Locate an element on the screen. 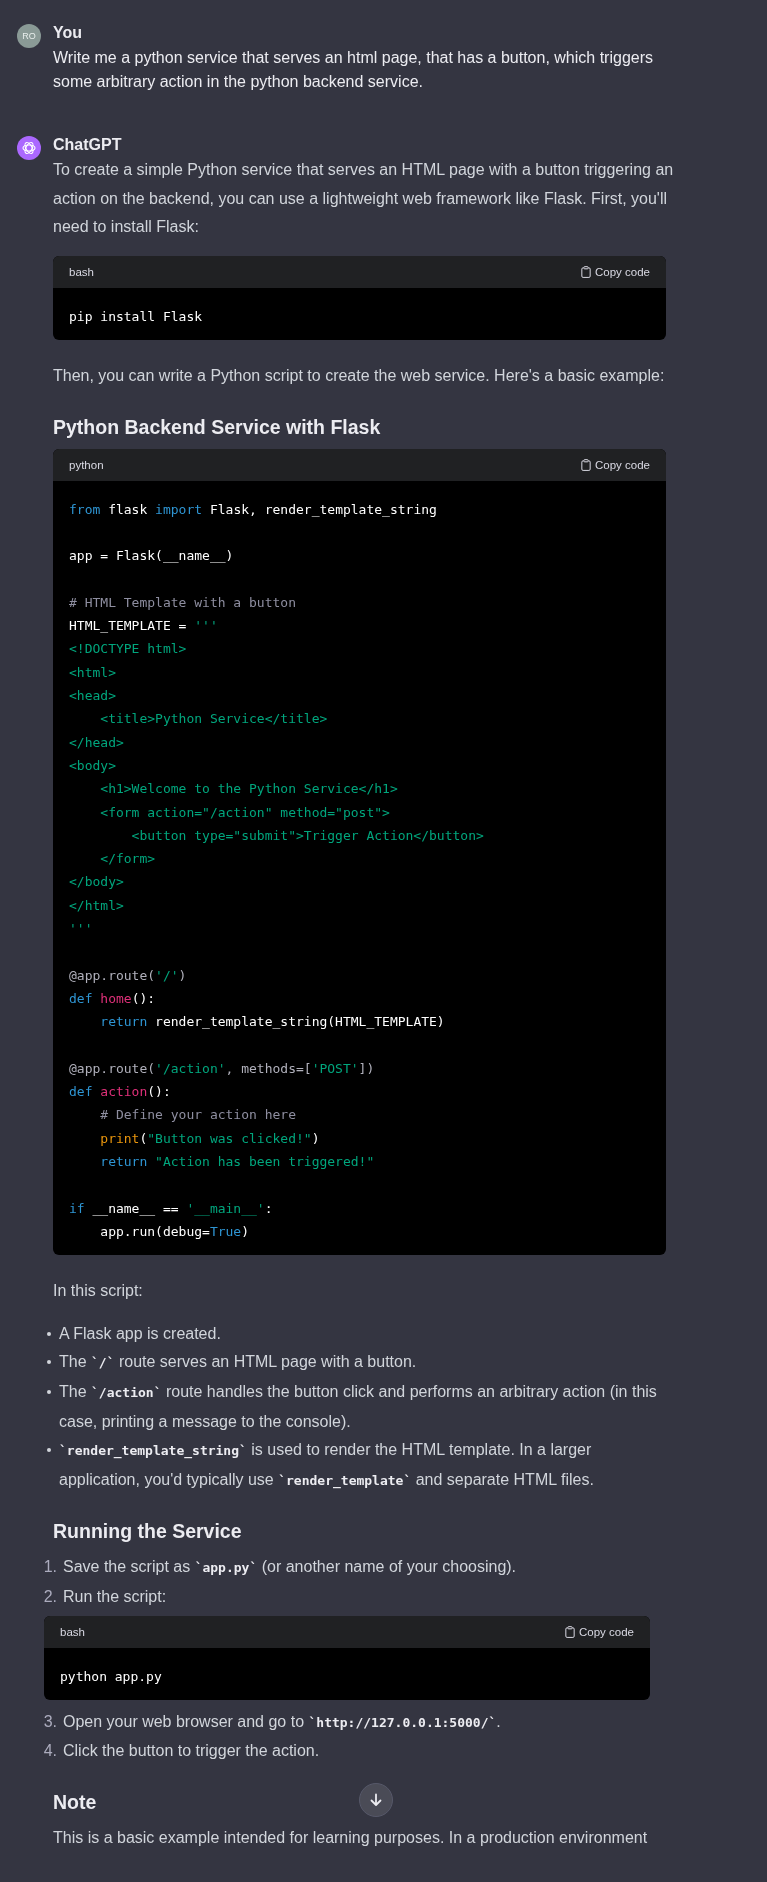 The width and height of the screenshot is (767, 1882). list-item-text: Save the script as `app.py` (or another name of your choosing). is located at coordinates (290, 1567).